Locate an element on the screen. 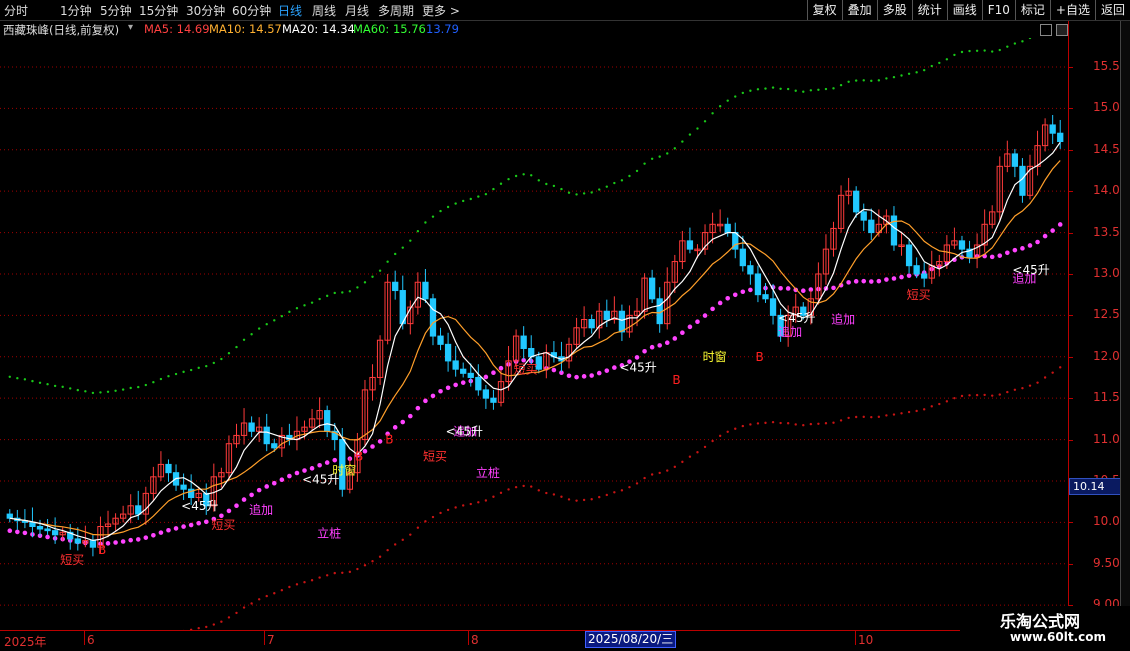 This screenshot has height=651, width=1130. draw-button: 画线 is located at coordinates (964, 10).